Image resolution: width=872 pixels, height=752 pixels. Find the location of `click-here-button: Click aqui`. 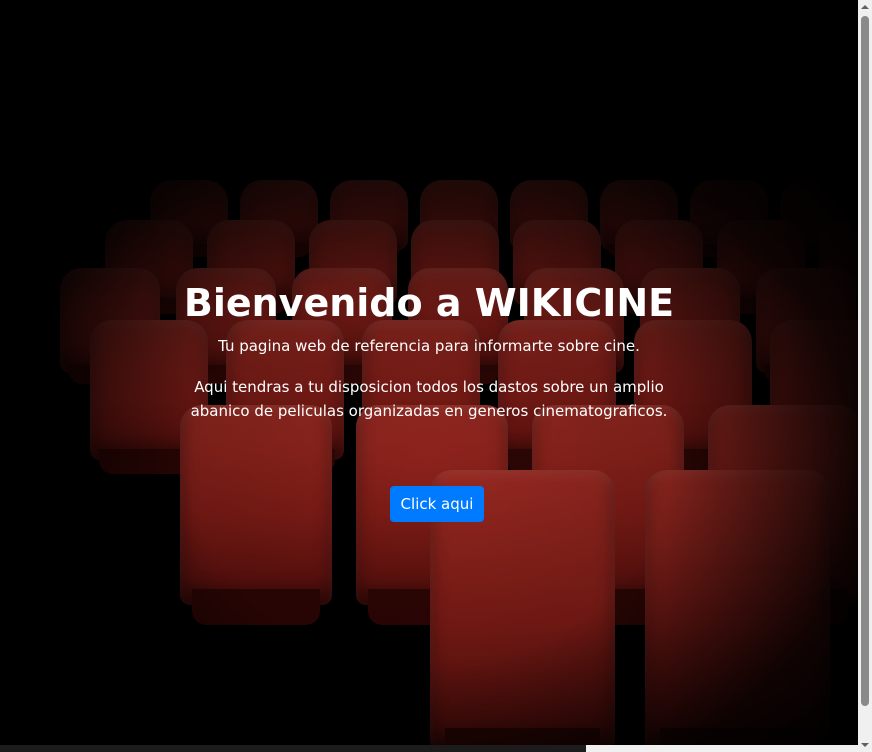

click-here-button: Click aqui is located at coordinates (437, 504).